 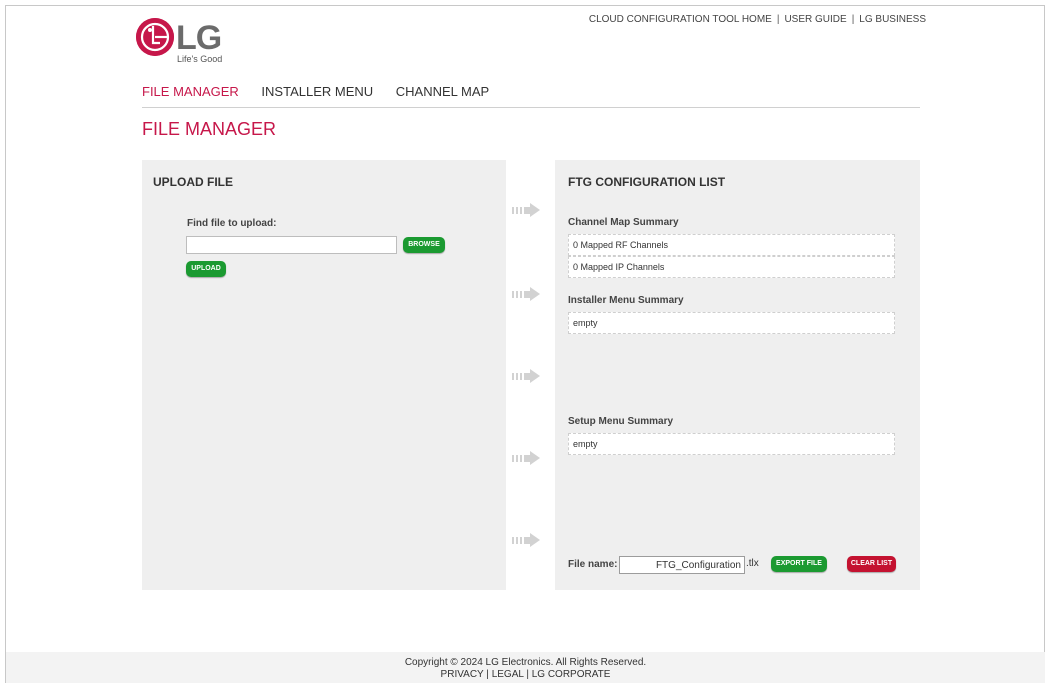 What do you see at coordinates (193, 182) in the screenshot?
I see `upload-panel-title: UPLOAD FILE` at bounding box center [193, 182].